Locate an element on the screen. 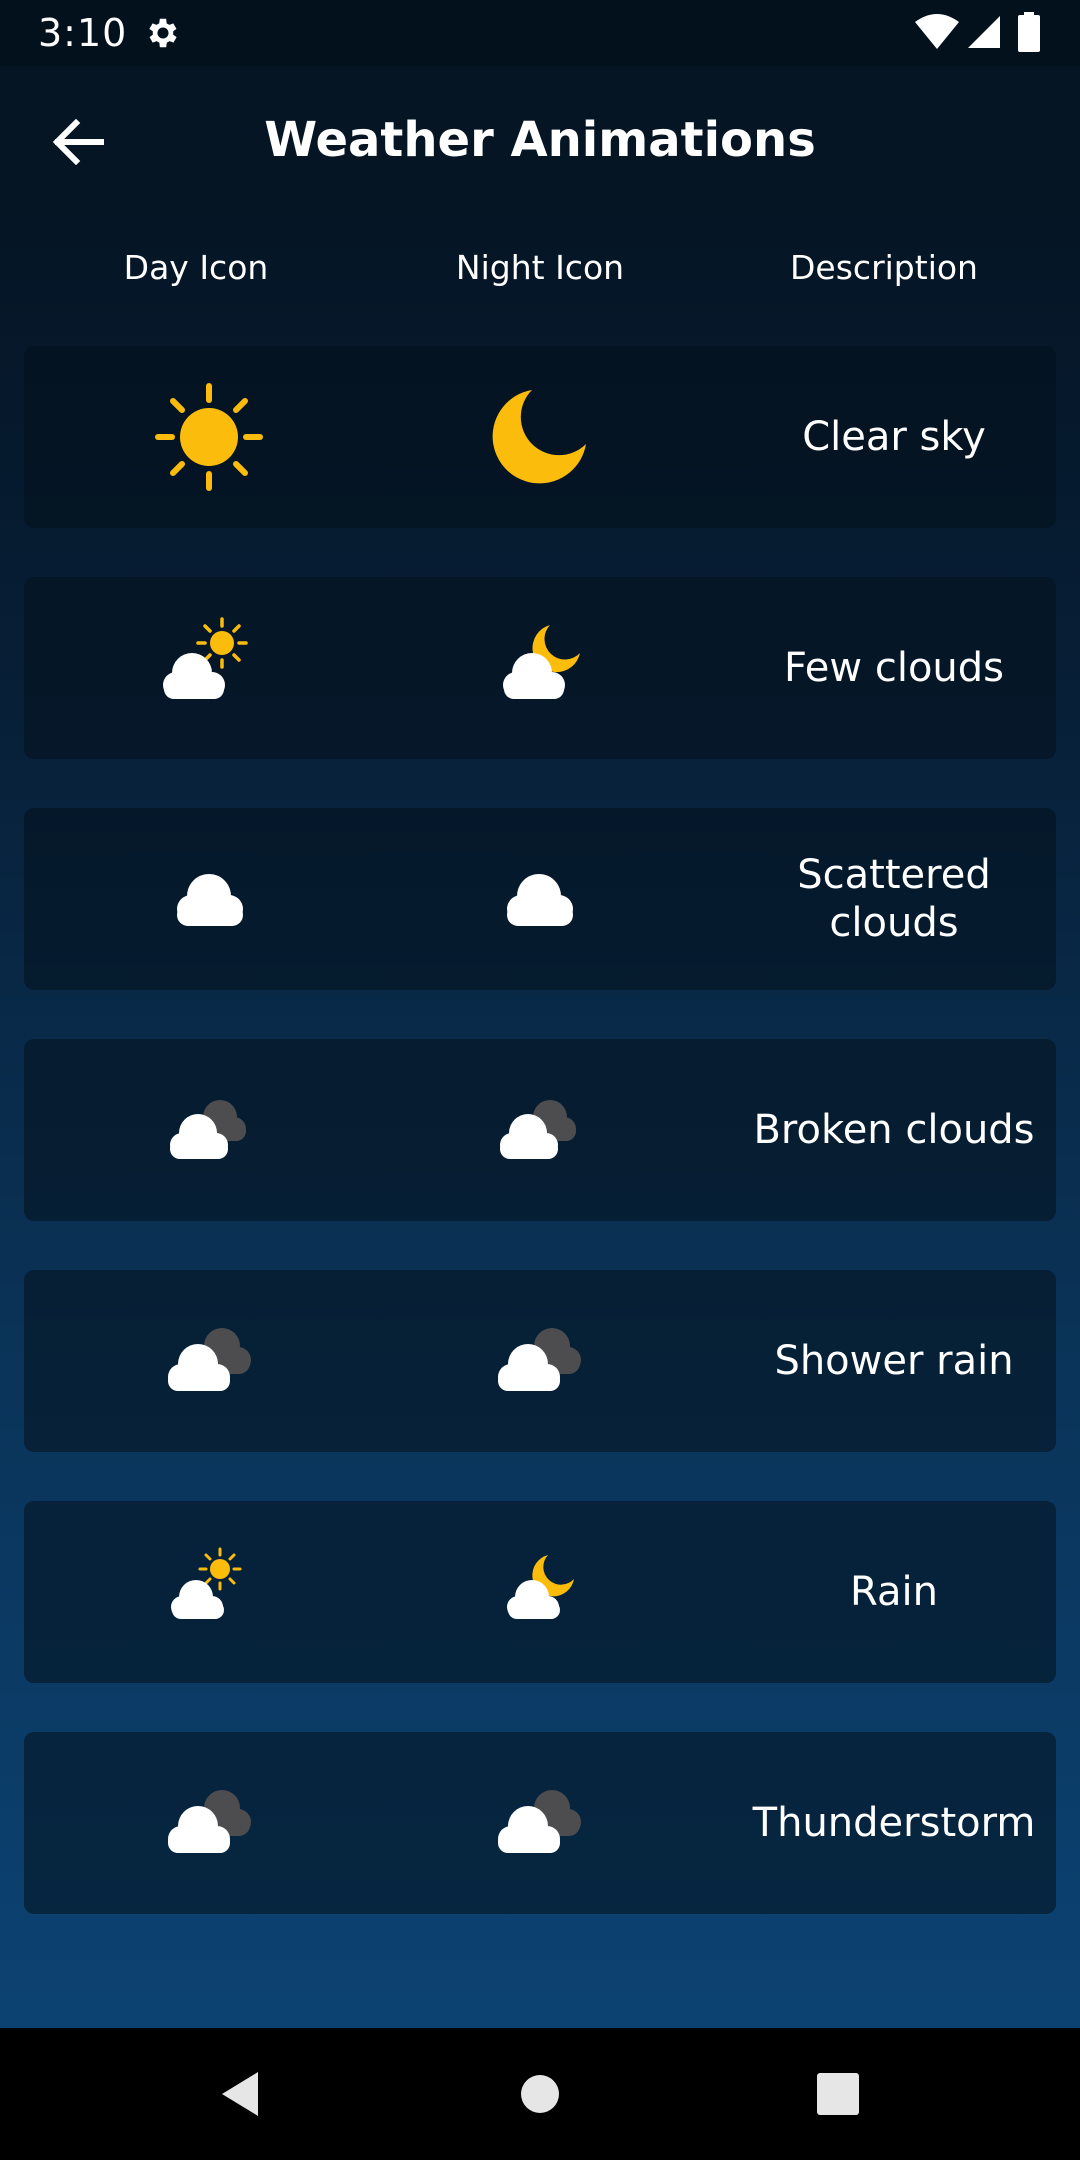 This screenshot has width=1080, height=2160. arrow-left-icon is located at coordinates (78, 142).